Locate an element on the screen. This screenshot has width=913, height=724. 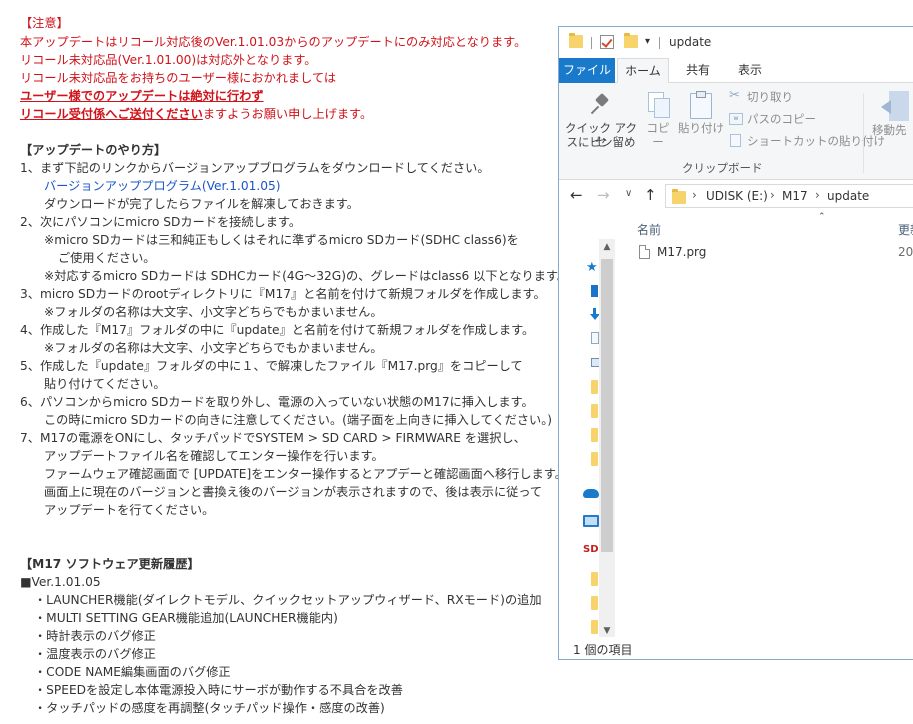
navigation-pane-scrollbar: ▲ ▼ is located at coordinates (607, 449).